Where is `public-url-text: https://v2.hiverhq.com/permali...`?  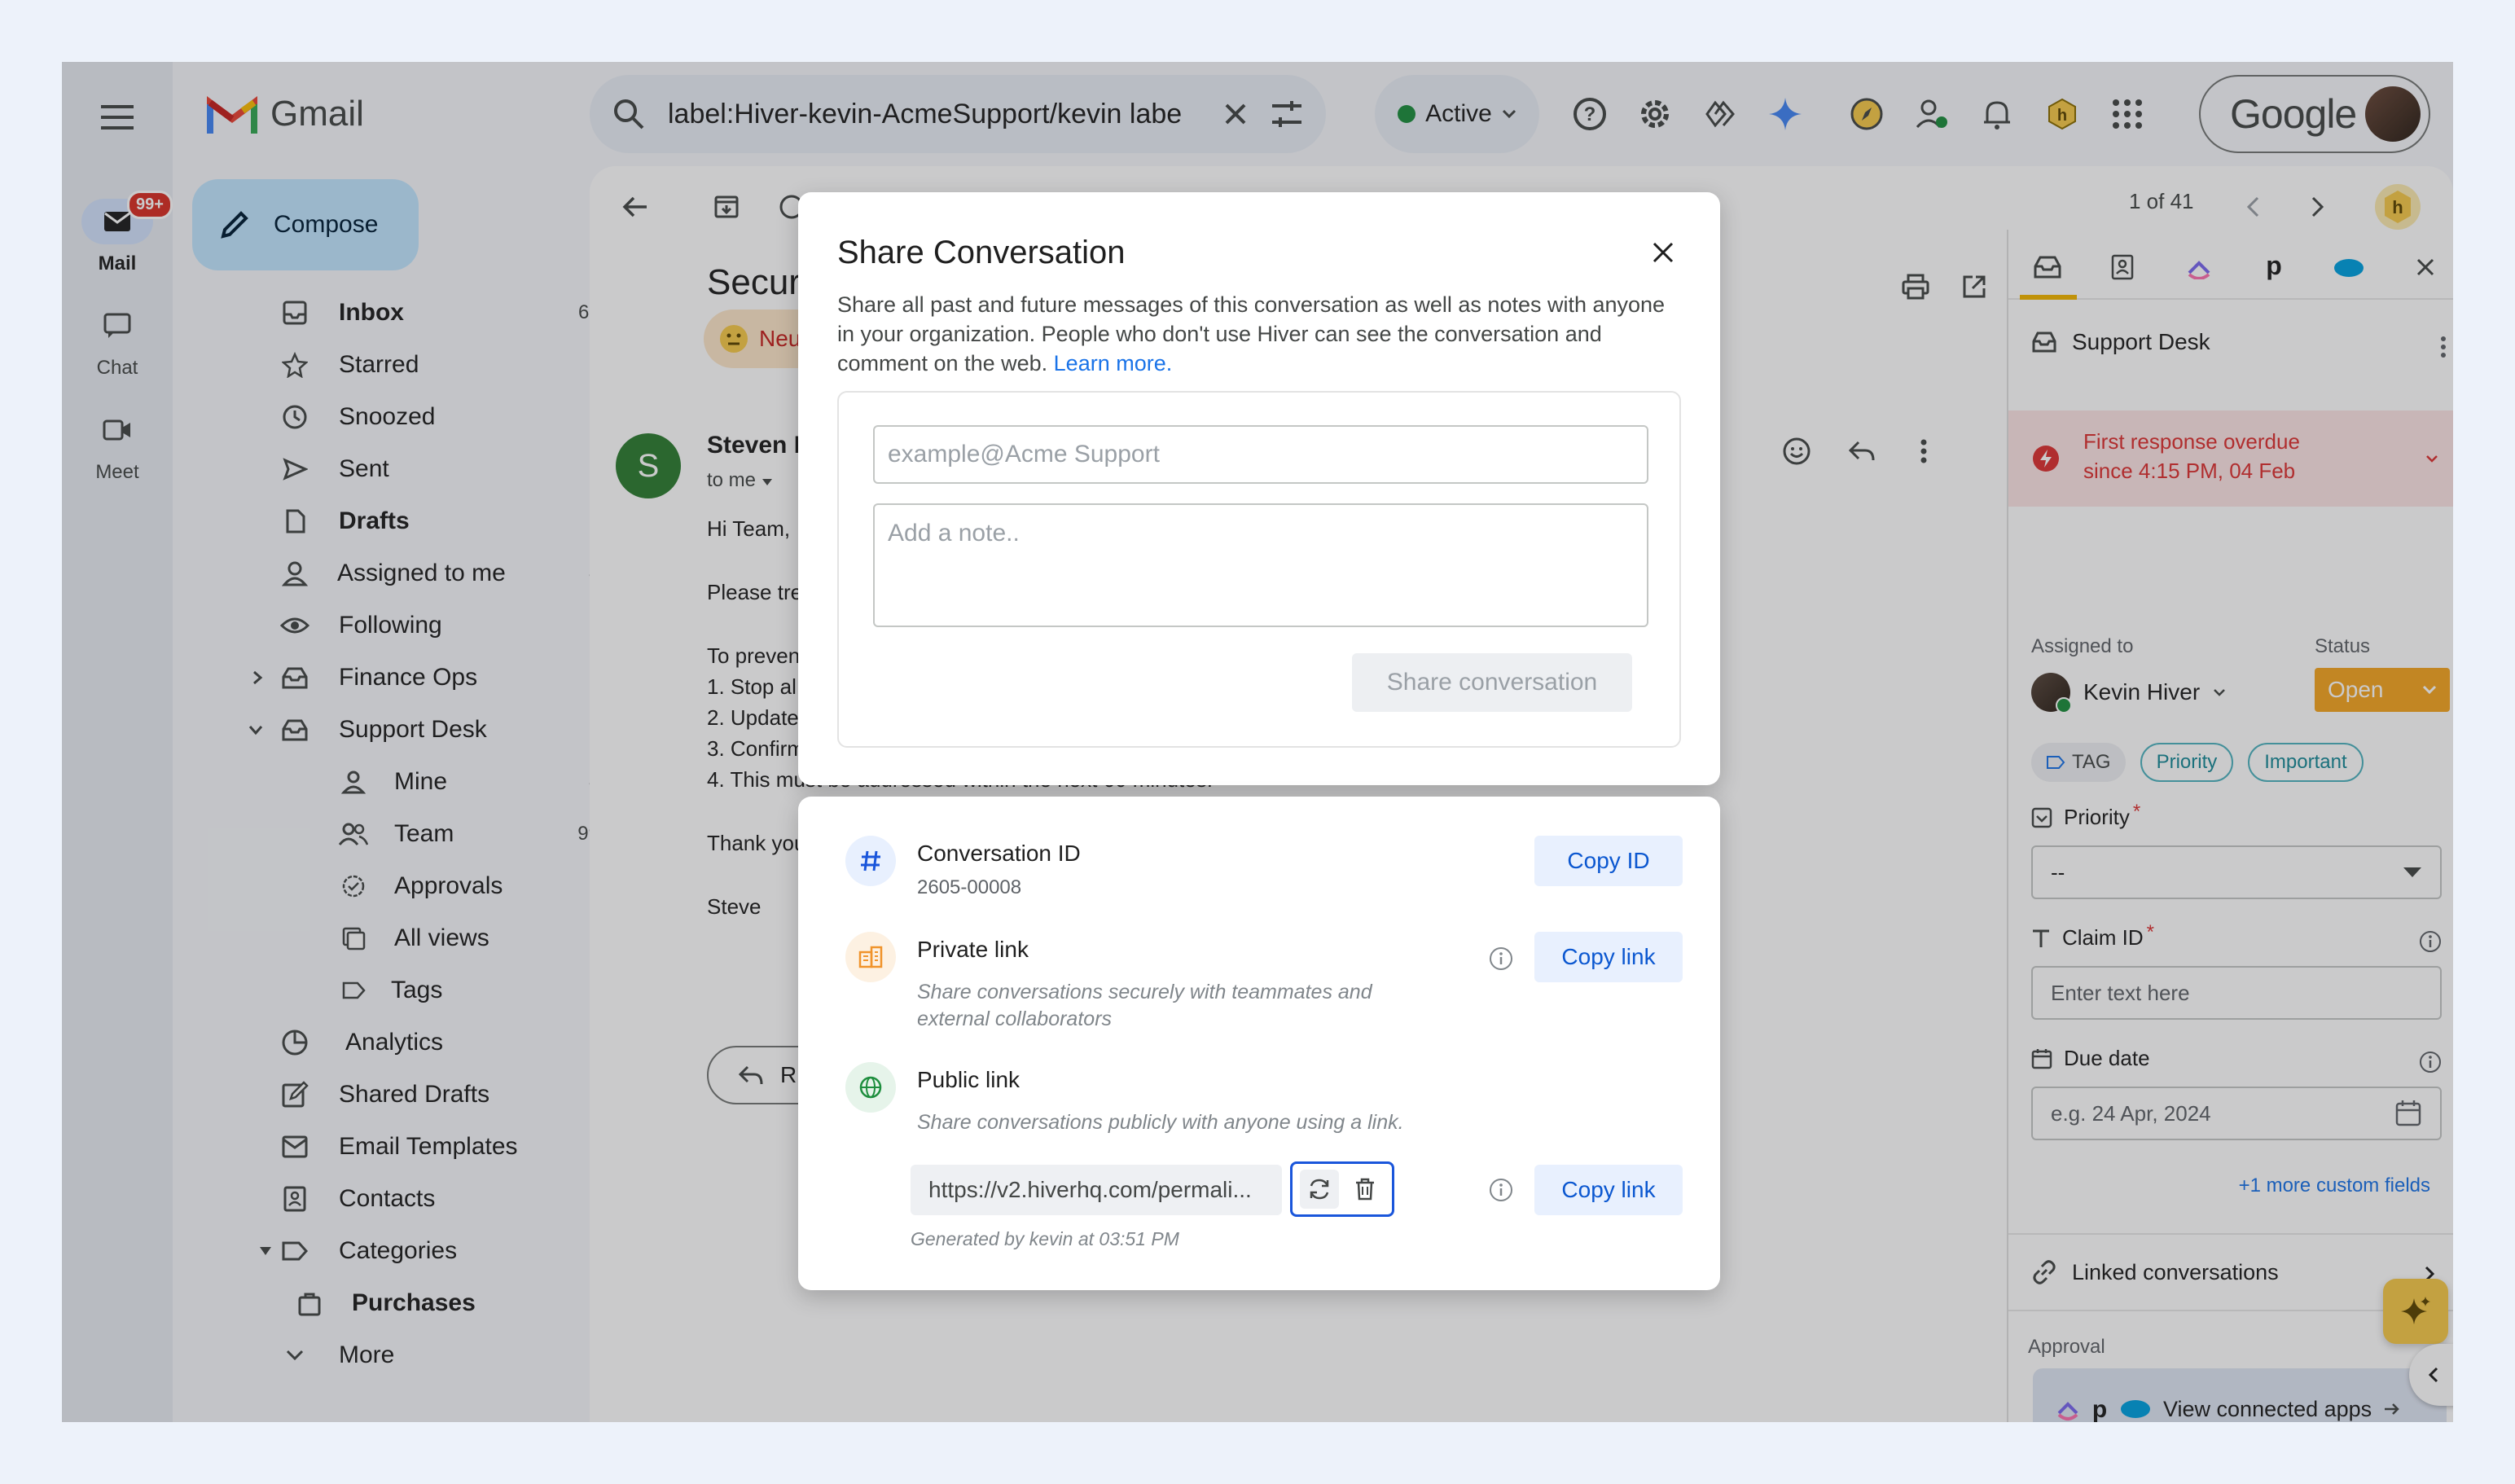
public-url-text: https://v2.hiverhq.com/permali... is located at coordinates (1090, 1189).